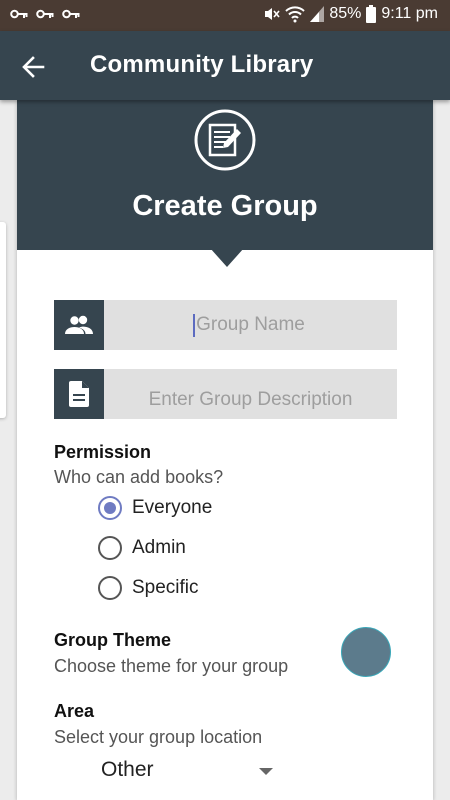 The height and width of the screenshot is (800, 450). I want to click on group-icon-box, so click(79, 325).